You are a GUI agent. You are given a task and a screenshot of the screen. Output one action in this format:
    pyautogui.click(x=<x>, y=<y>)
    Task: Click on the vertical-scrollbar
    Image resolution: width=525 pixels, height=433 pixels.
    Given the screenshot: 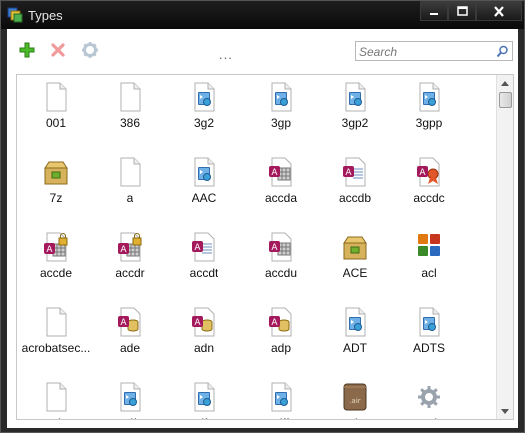 What is the action you would take?
    pyautogui.click(x=504, y=247)
    